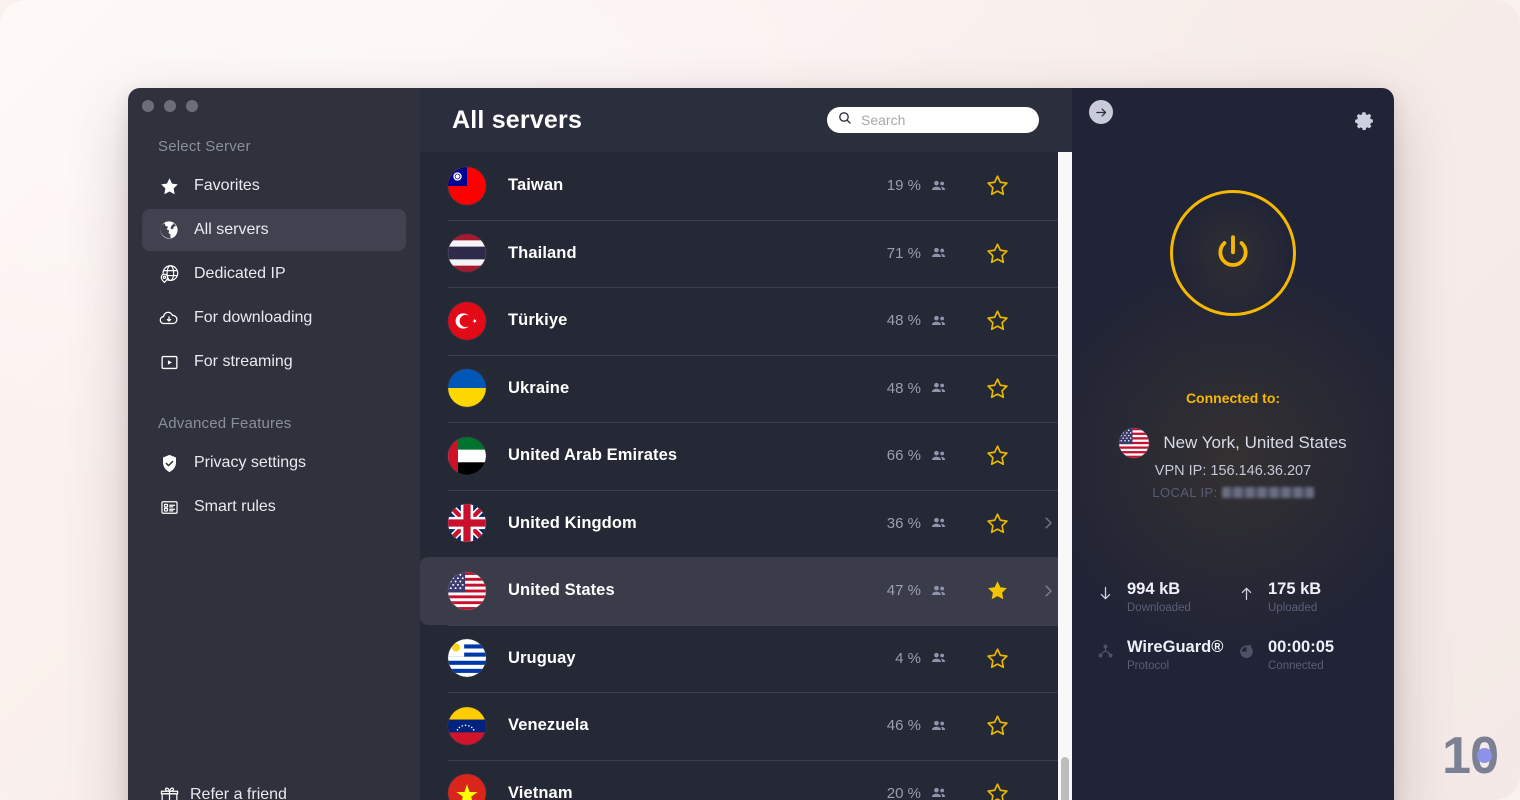  I want to click on stat-value: 994 kB, so click(1154, 589).